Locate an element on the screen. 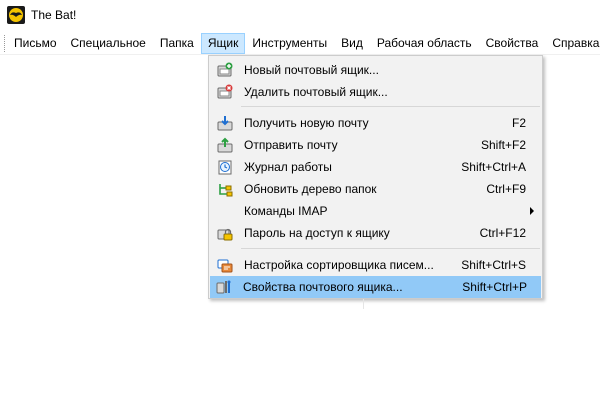 The height and width of the screenshot is (400, 600). menu-item-send-mail: Отправить почту Shift+F2 is located at coordinates (375, 145).